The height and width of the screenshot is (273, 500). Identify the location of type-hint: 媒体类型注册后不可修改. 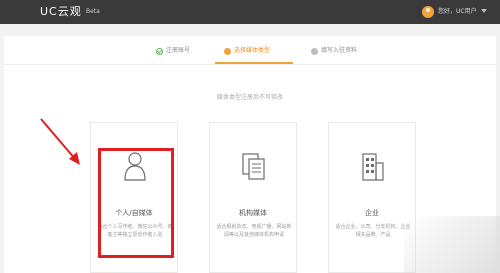
(249, 97).